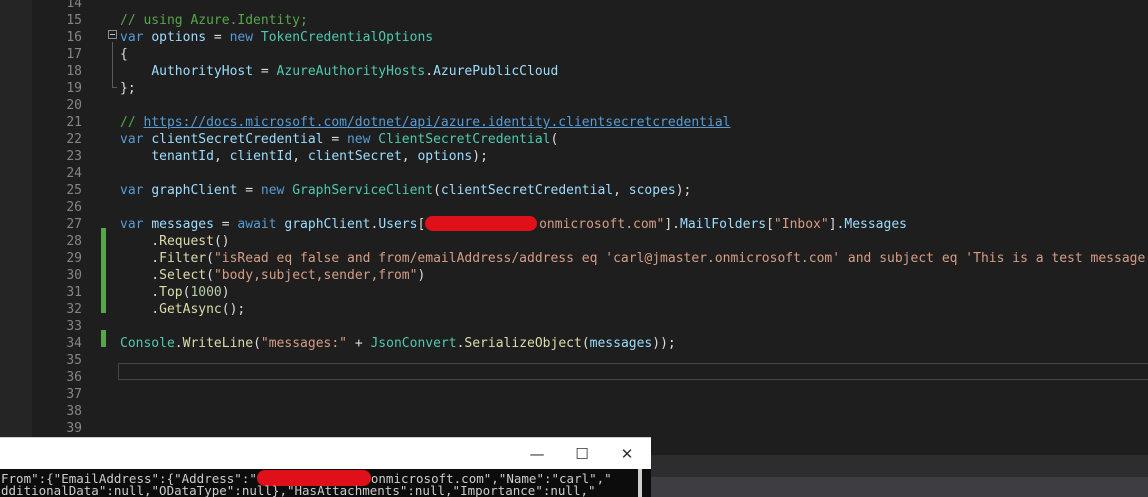 This screenshot has width=1148, height=497. Describe the element at coordinates (574, 394) in the screenshot. I see `code-line: 37` at that location.